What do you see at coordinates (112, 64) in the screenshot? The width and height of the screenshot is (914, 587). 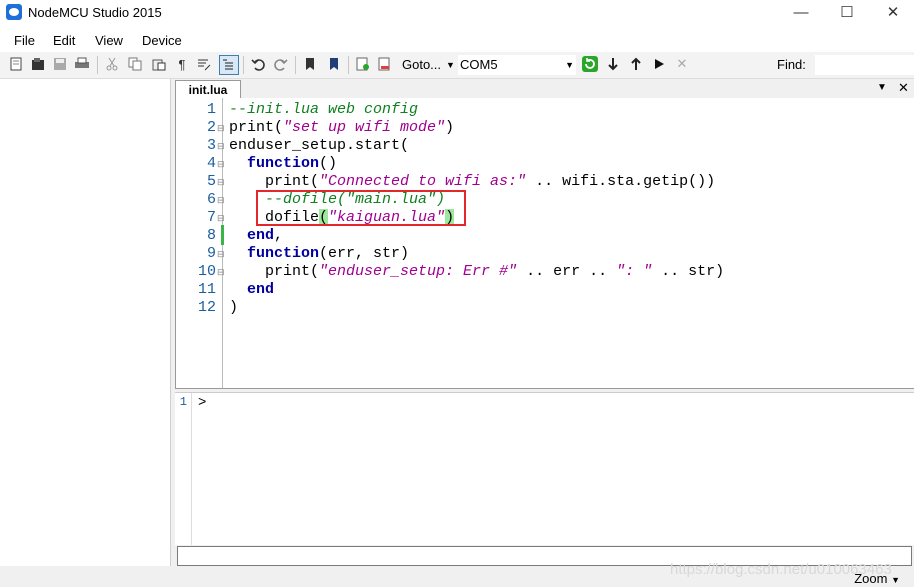 I see `cut-icon` at bounding box center [112, 64].